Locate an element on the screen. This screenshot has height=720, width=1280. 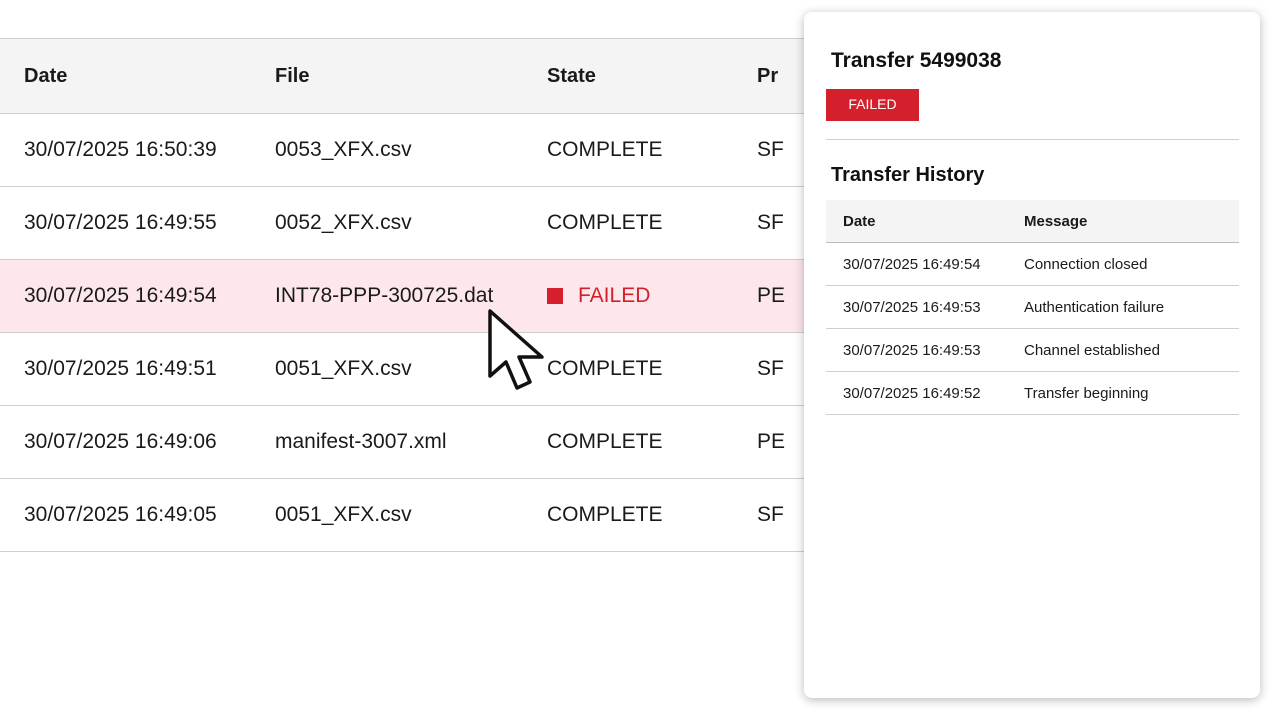
row-state-failed: FAILED is located at coordinates (652, 296).